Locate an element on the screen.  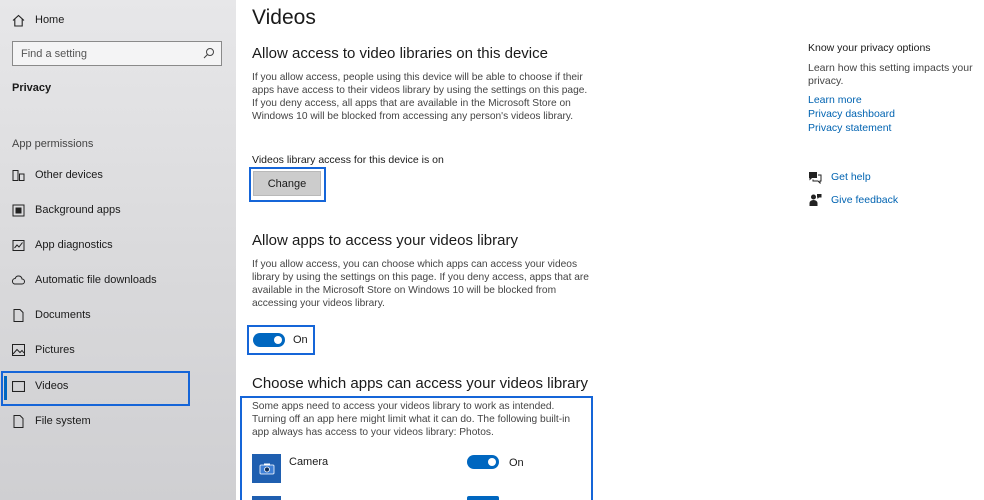
feedback-icon is located at coordinates (815, 200).